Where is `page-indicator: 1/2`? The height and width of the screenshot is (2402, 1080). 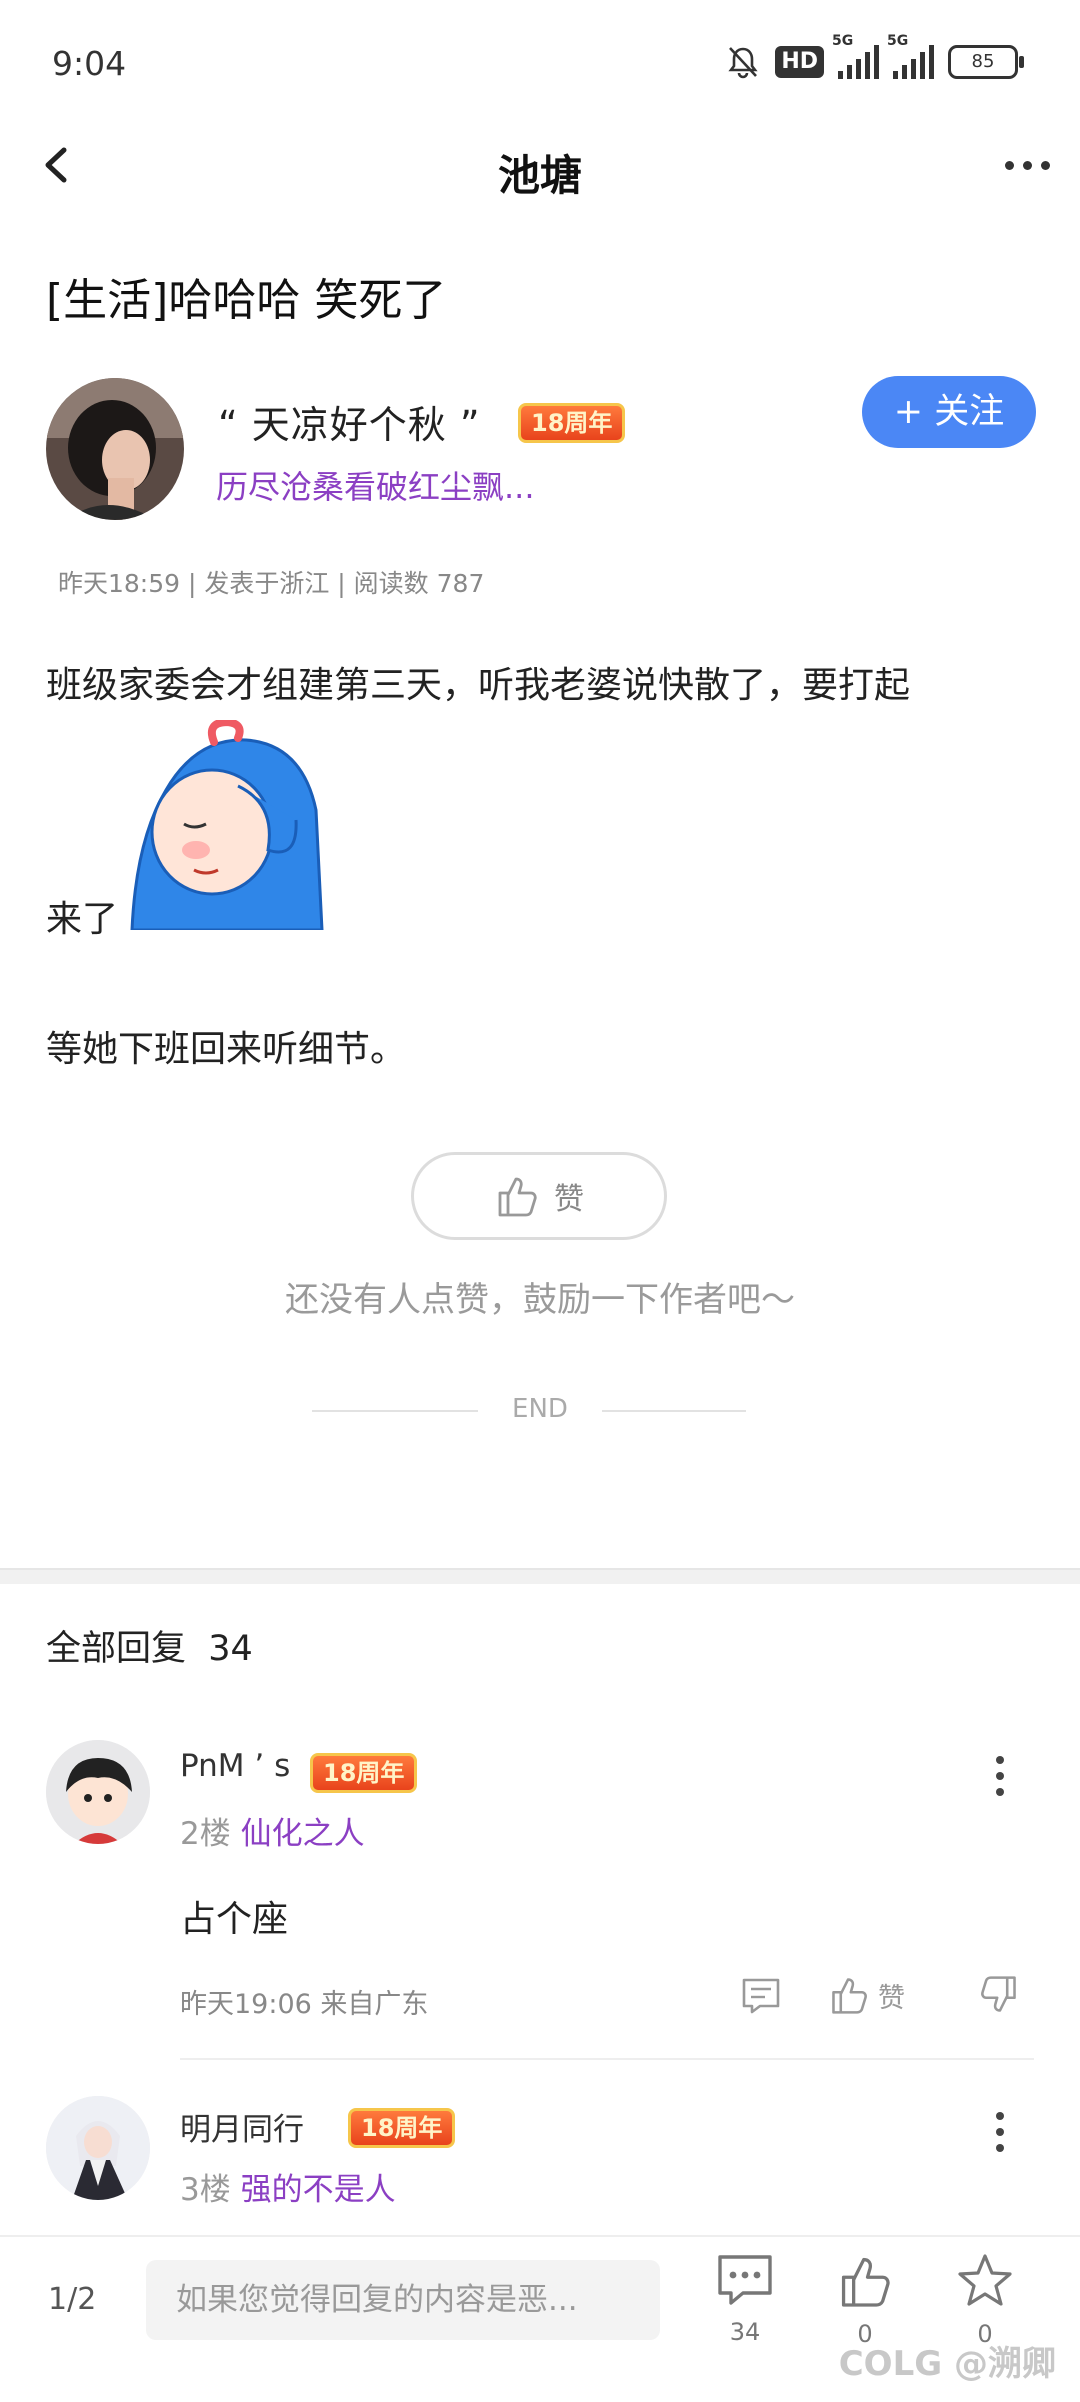
page-indicator: 1/2 is located at coordinates (72, 2299).